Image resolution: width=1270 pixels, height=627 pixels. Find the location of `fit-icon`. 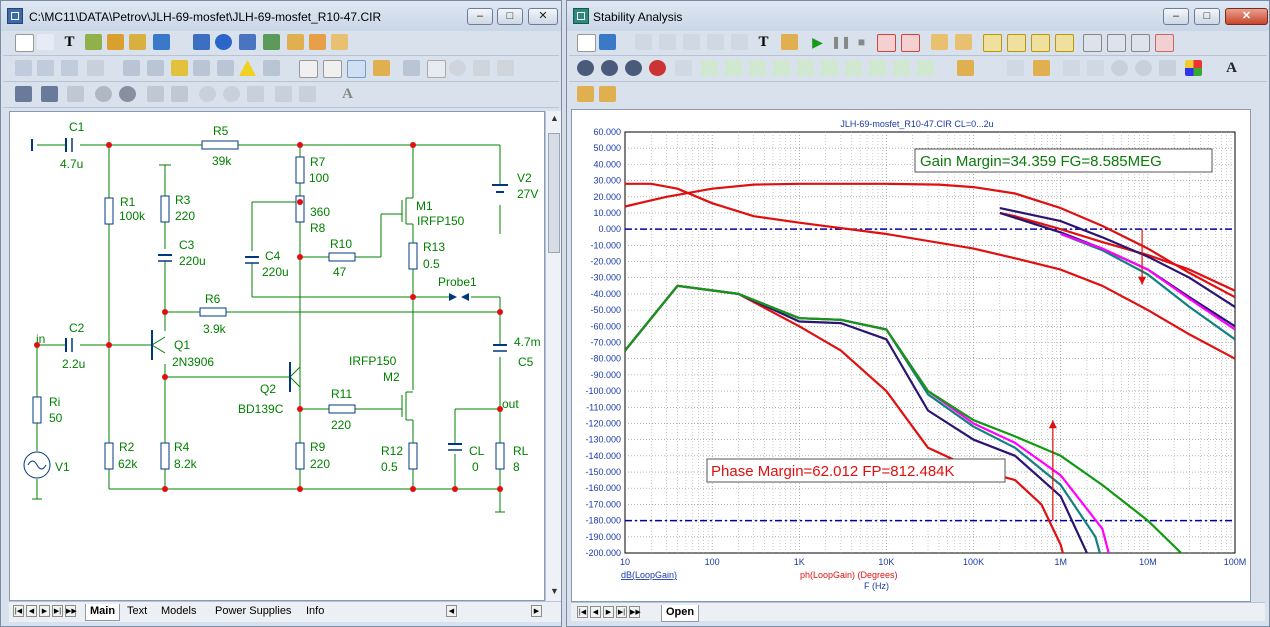

fit-icon is located at coordinates (939, 42).